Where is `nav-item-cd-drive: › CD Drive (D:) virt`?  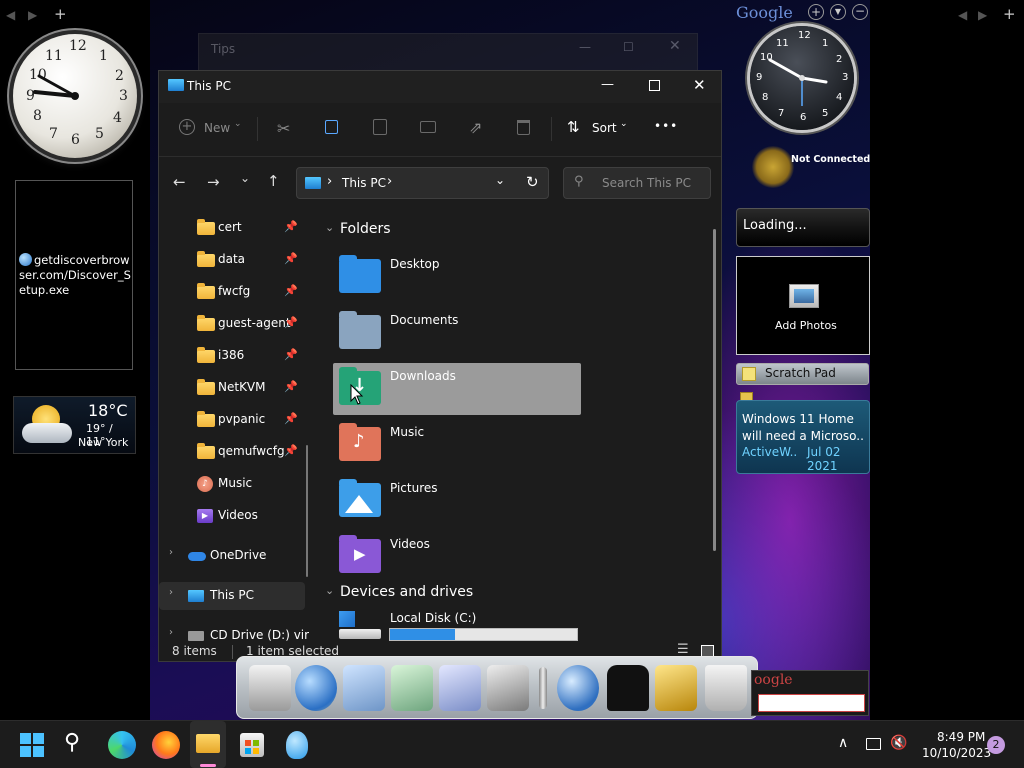 nav-item-cd-drive: › CD Drive (D:) virt is located at coordinates (234, 631).